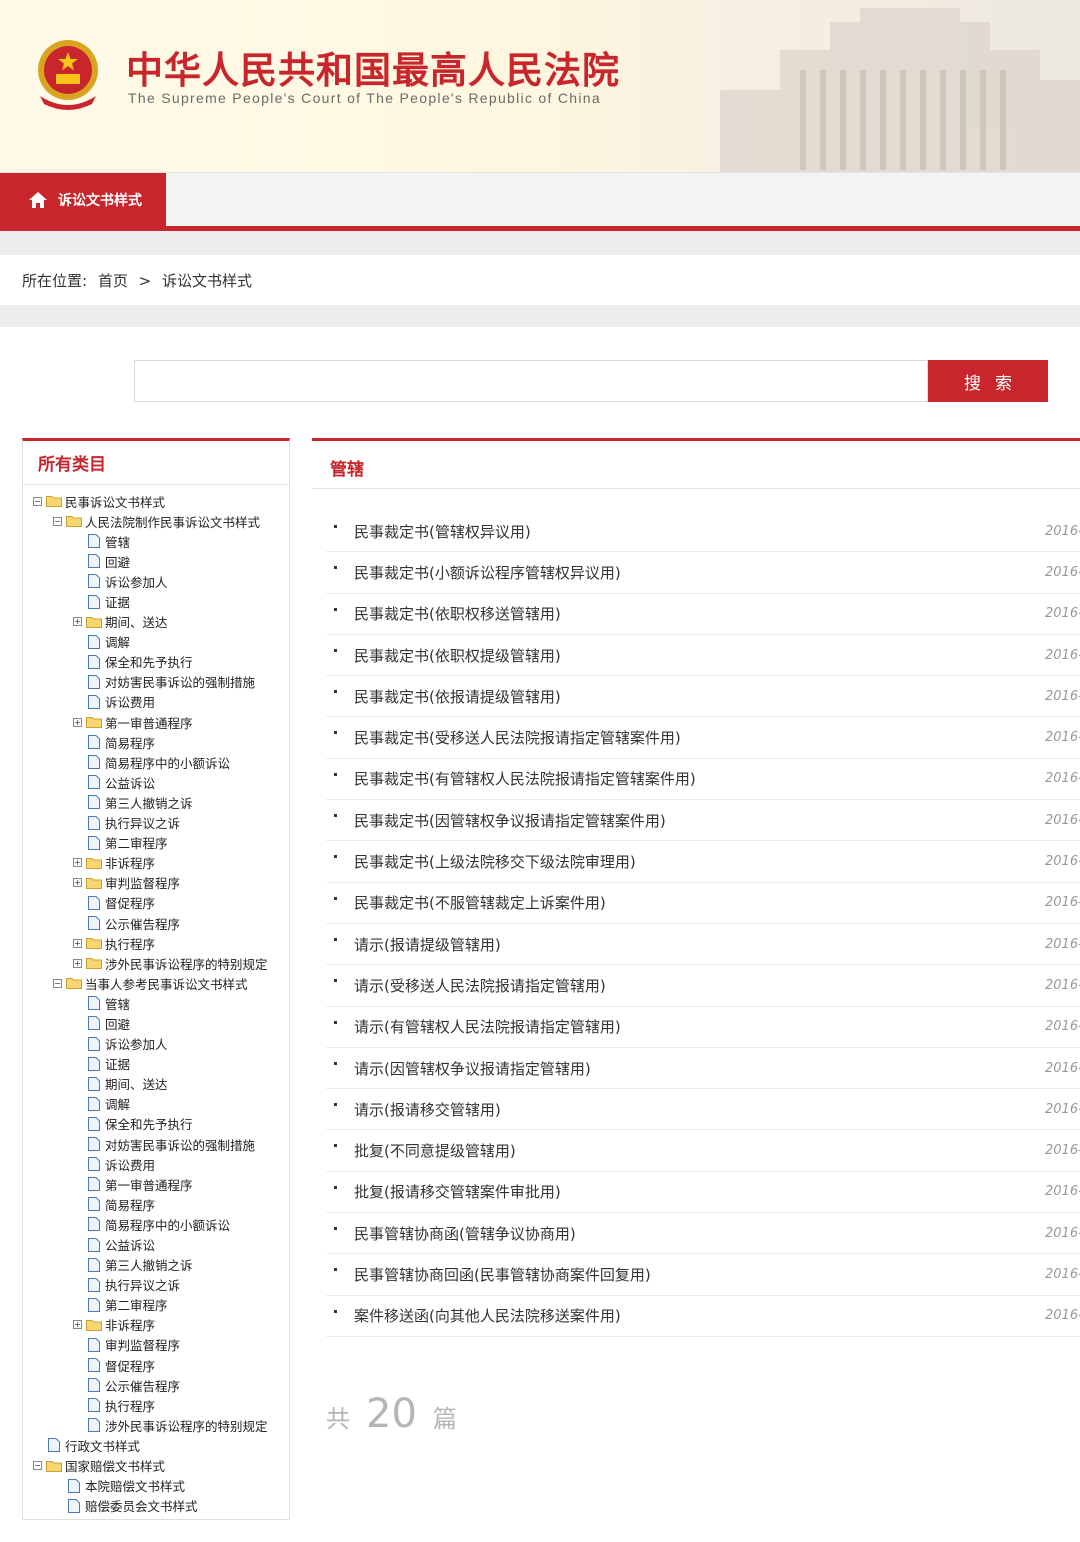 The image size is (1080, 1542). Describe the element at coordinates (83, 200) in the screenshot. I see `nav-item-documents: 诉讼文书样式` at that location.